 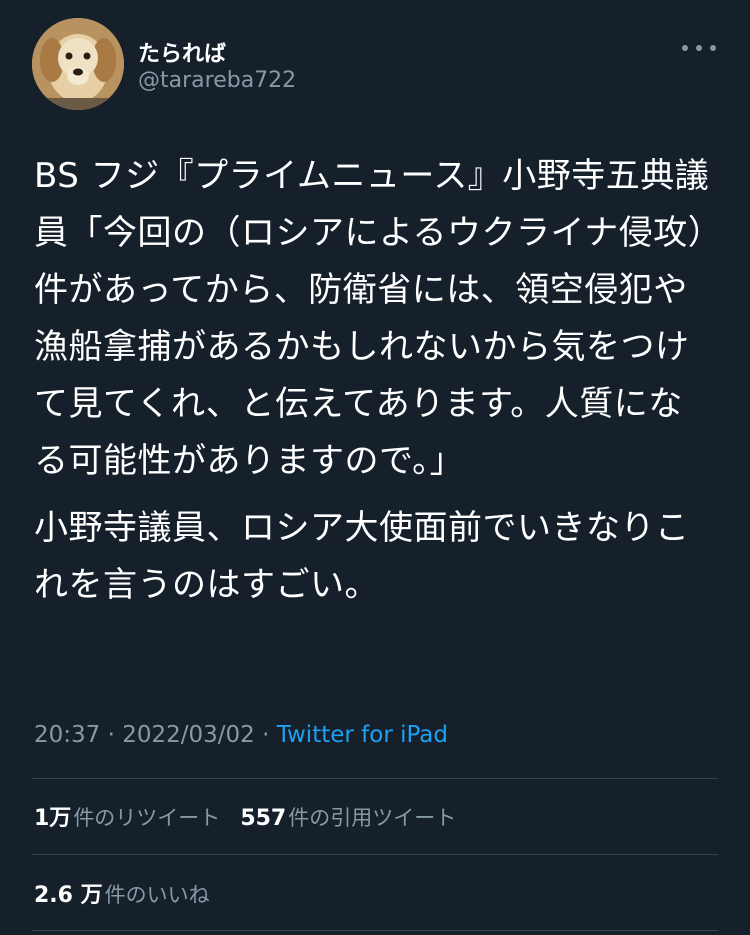 I want to click on tweet-time: 20:37, so click(x=67, y=735).